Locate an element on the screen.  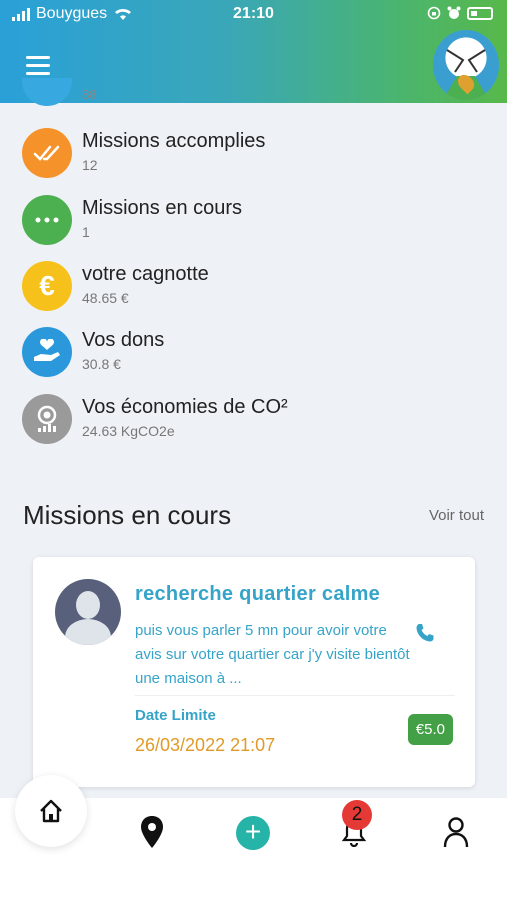
nav-home is located at coordinates (51, 811).